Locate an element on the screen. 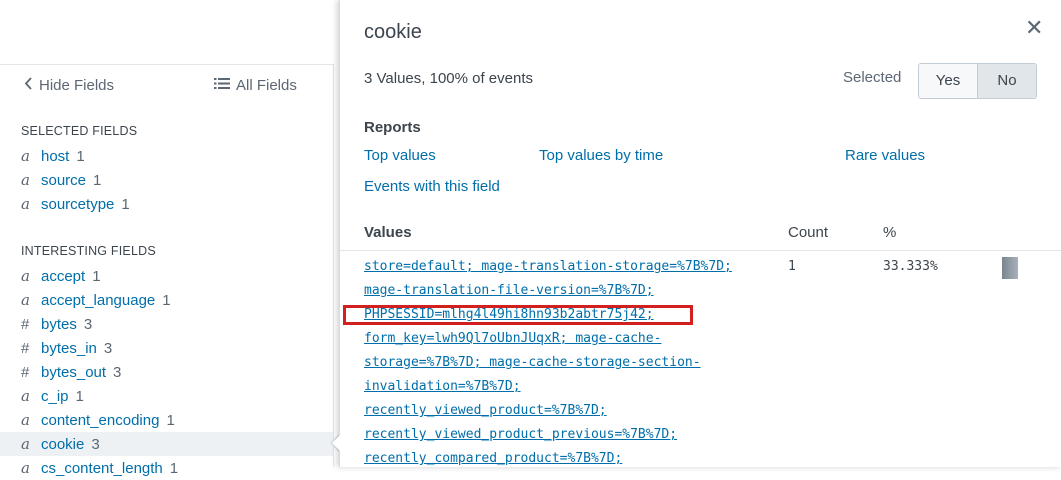  list-icon is located at coordinates (222, 85).